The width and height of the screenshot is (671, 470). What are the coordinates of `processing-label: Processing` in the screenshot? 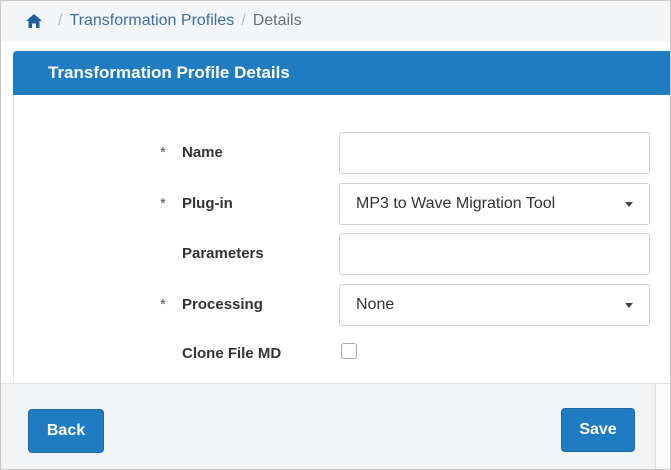 It's located at (222, 304).